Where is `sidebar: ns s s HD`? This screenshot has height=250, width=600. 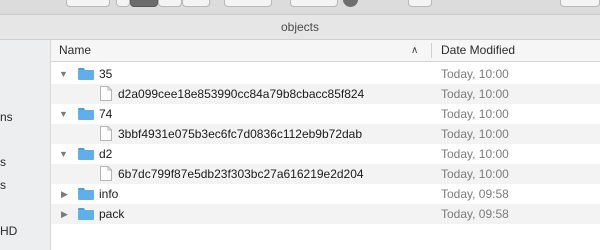 sidebar: ns s s HD is located at coordinates (25, 145).